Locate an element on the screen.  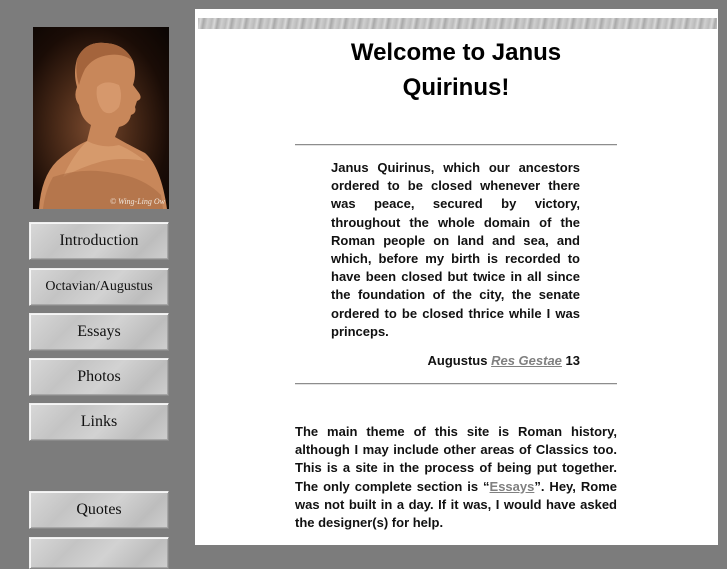
nav-photos-label: Photos is located at coordinates (99, 376).